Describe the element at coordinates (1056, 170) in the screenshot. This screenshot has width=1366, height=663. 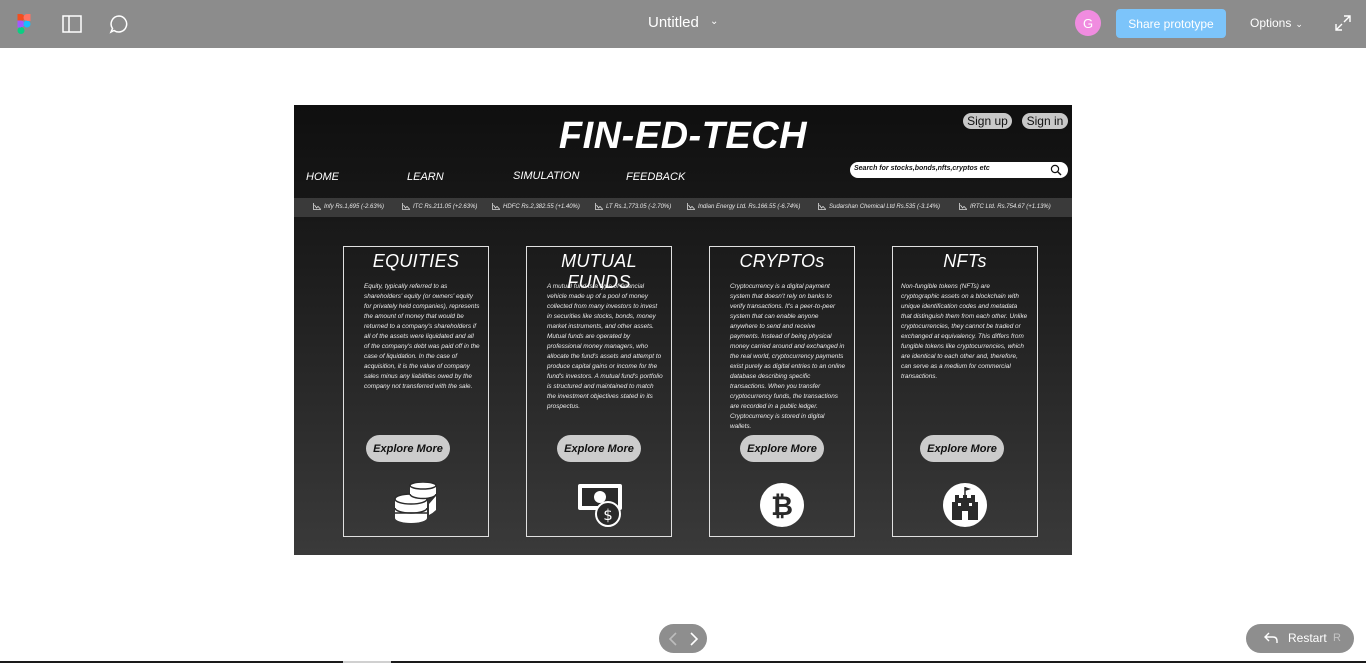
I see `search-icon` at that location.